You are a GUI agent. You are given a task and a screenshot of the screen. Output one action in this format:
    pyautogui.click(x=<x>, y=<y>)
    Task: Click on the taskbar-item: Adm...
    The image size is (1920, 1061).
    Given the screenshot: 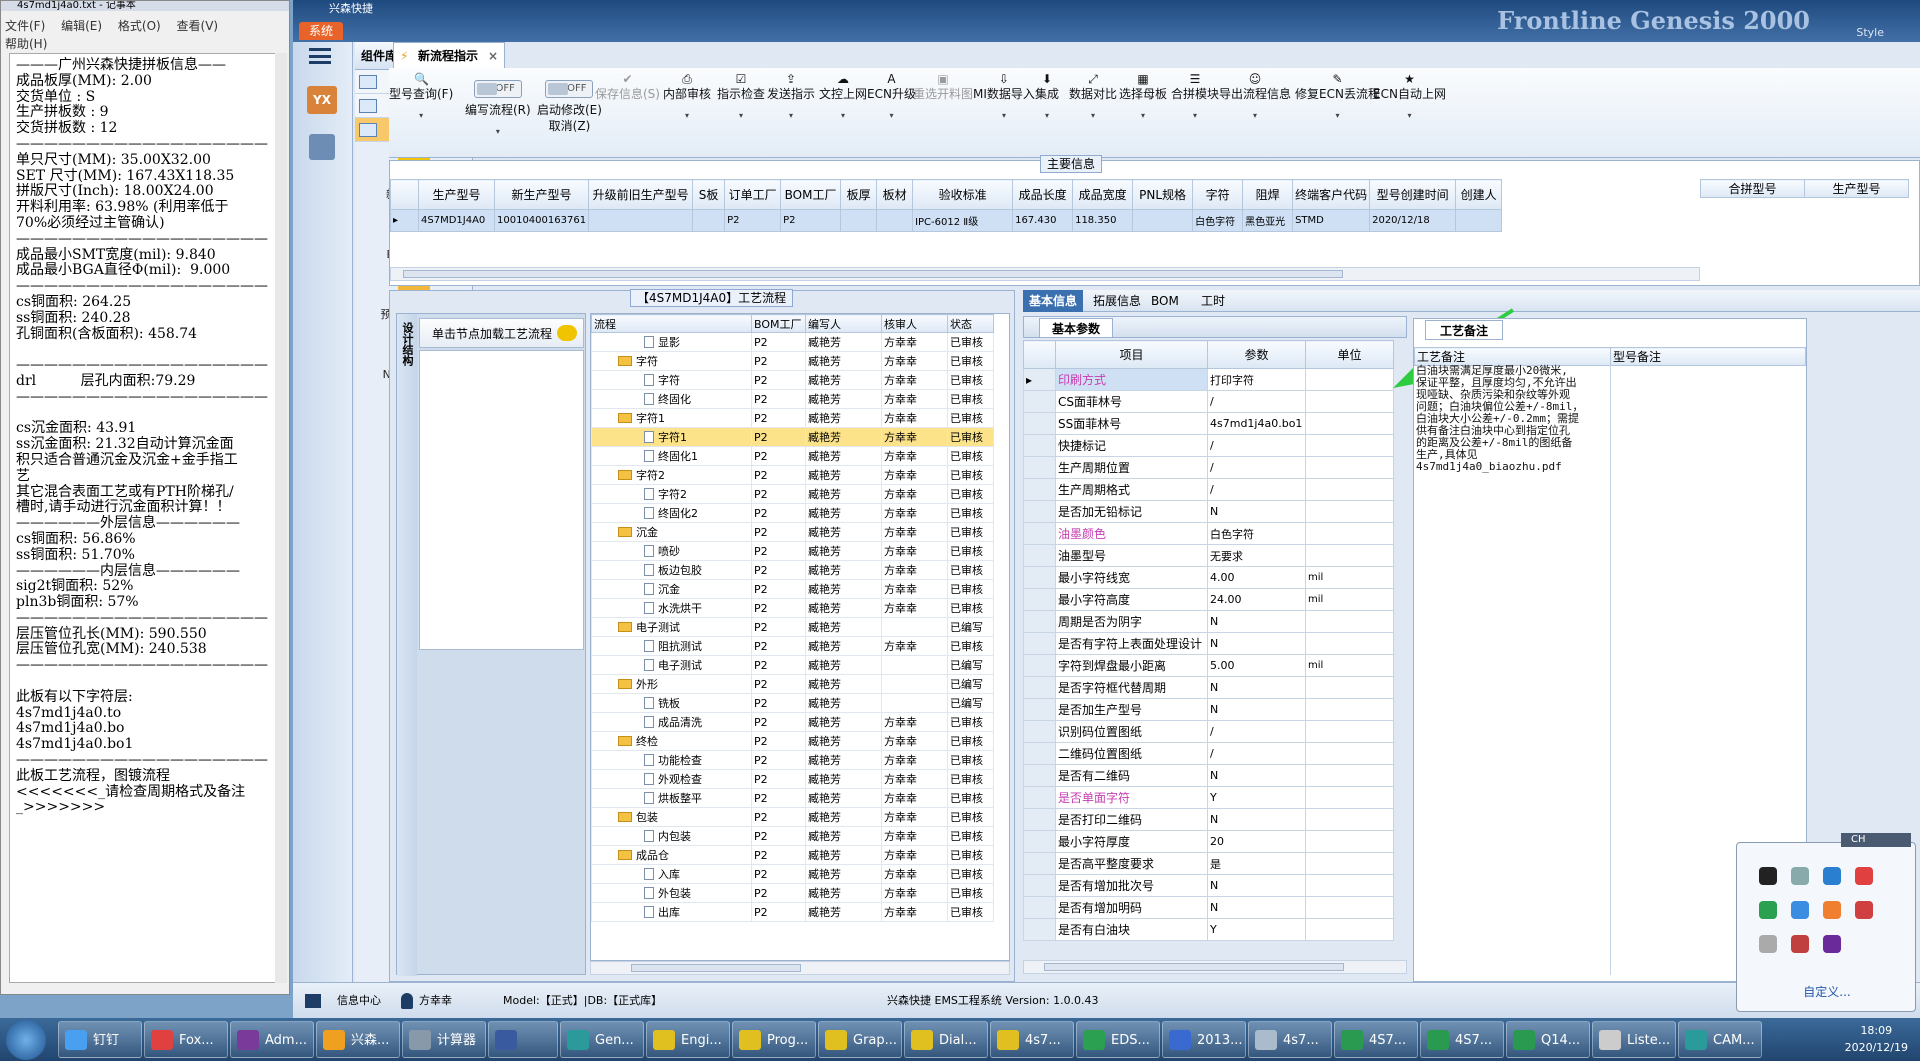 What is the action you would take?
    pyautogui.click(x=272, y=1039)
    